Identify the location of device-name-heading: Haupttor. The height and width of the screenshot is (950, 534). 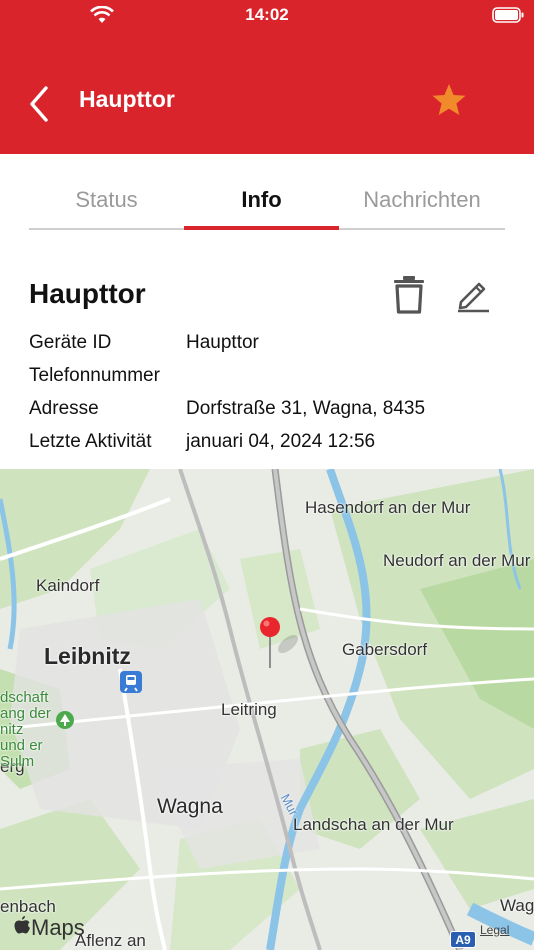
(87, 293).